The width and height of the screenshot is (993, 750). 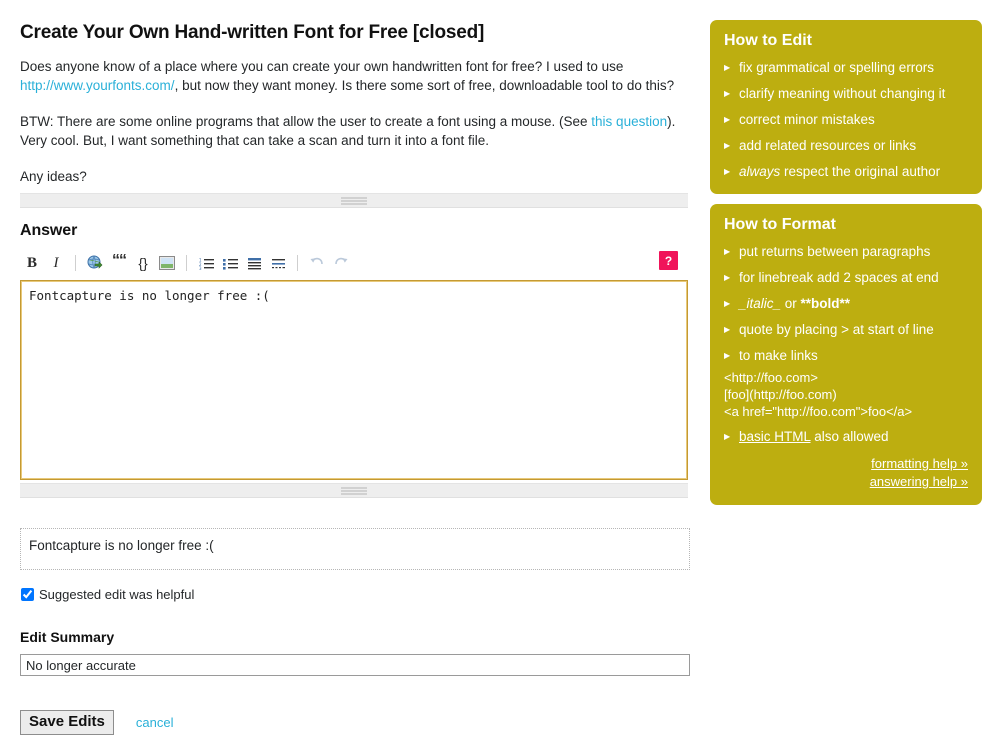 What do you see at coordinates (846, 251) in the screenshot?
I see `how-to-format-item: put returns between paragraphs` at bounding box center [846, 251].